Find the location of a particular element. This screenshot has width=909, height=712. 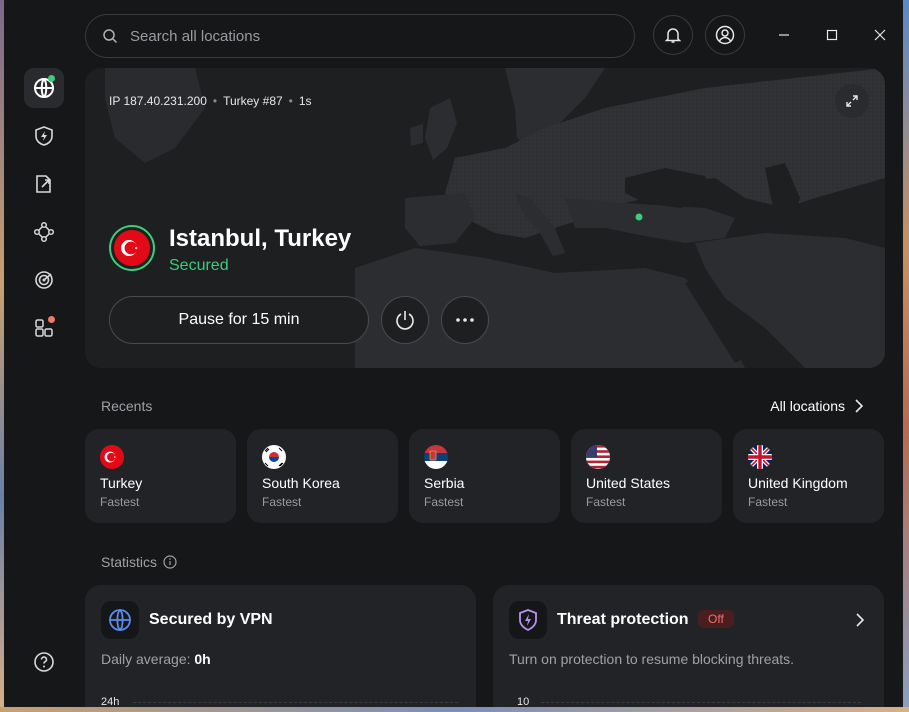

vpn-daily-value: 0h is located at coordinates (202, 659).